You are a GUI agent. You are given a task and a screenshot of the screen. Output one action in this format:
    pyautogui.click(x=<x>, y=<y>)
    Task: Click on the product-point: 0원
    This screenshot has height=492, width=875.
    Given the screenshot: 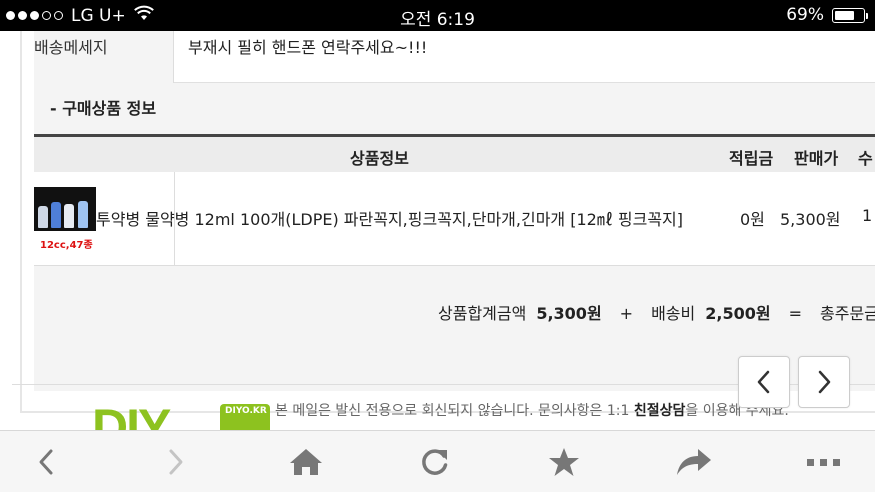 What is the action you would take?
    pyautogui.click(x=752, y=219)
    